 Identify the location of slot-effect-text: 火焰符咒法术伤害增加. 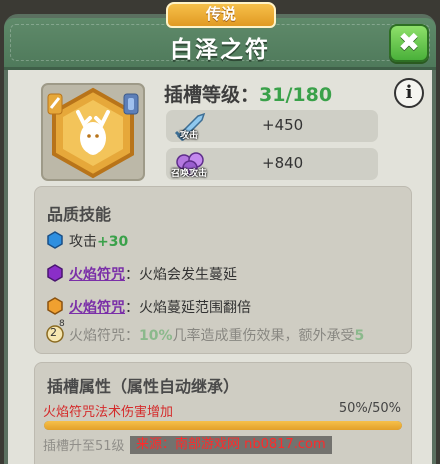
(108, 412).